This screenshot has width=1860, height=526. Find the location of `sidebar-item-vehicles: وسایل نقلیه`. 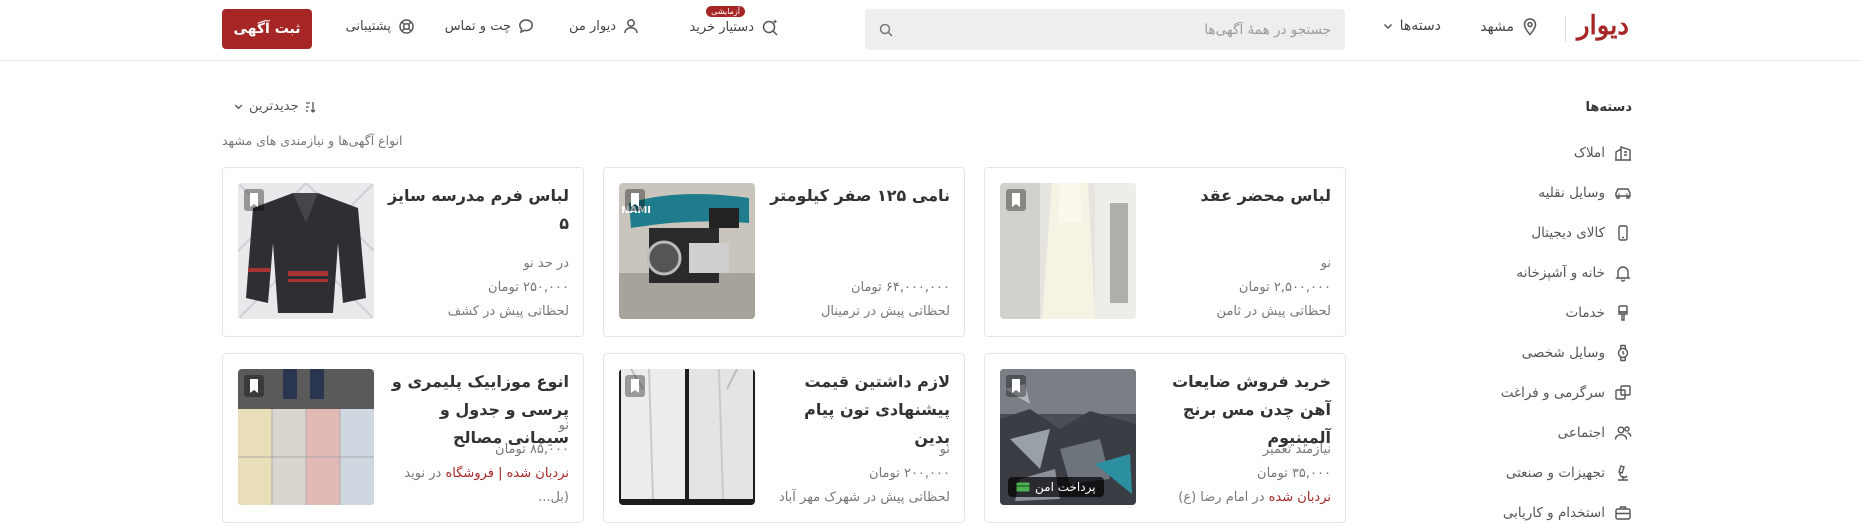

sidebar-item-vehicles: وسایل نقلیه is located at coordinates (1547, 193).